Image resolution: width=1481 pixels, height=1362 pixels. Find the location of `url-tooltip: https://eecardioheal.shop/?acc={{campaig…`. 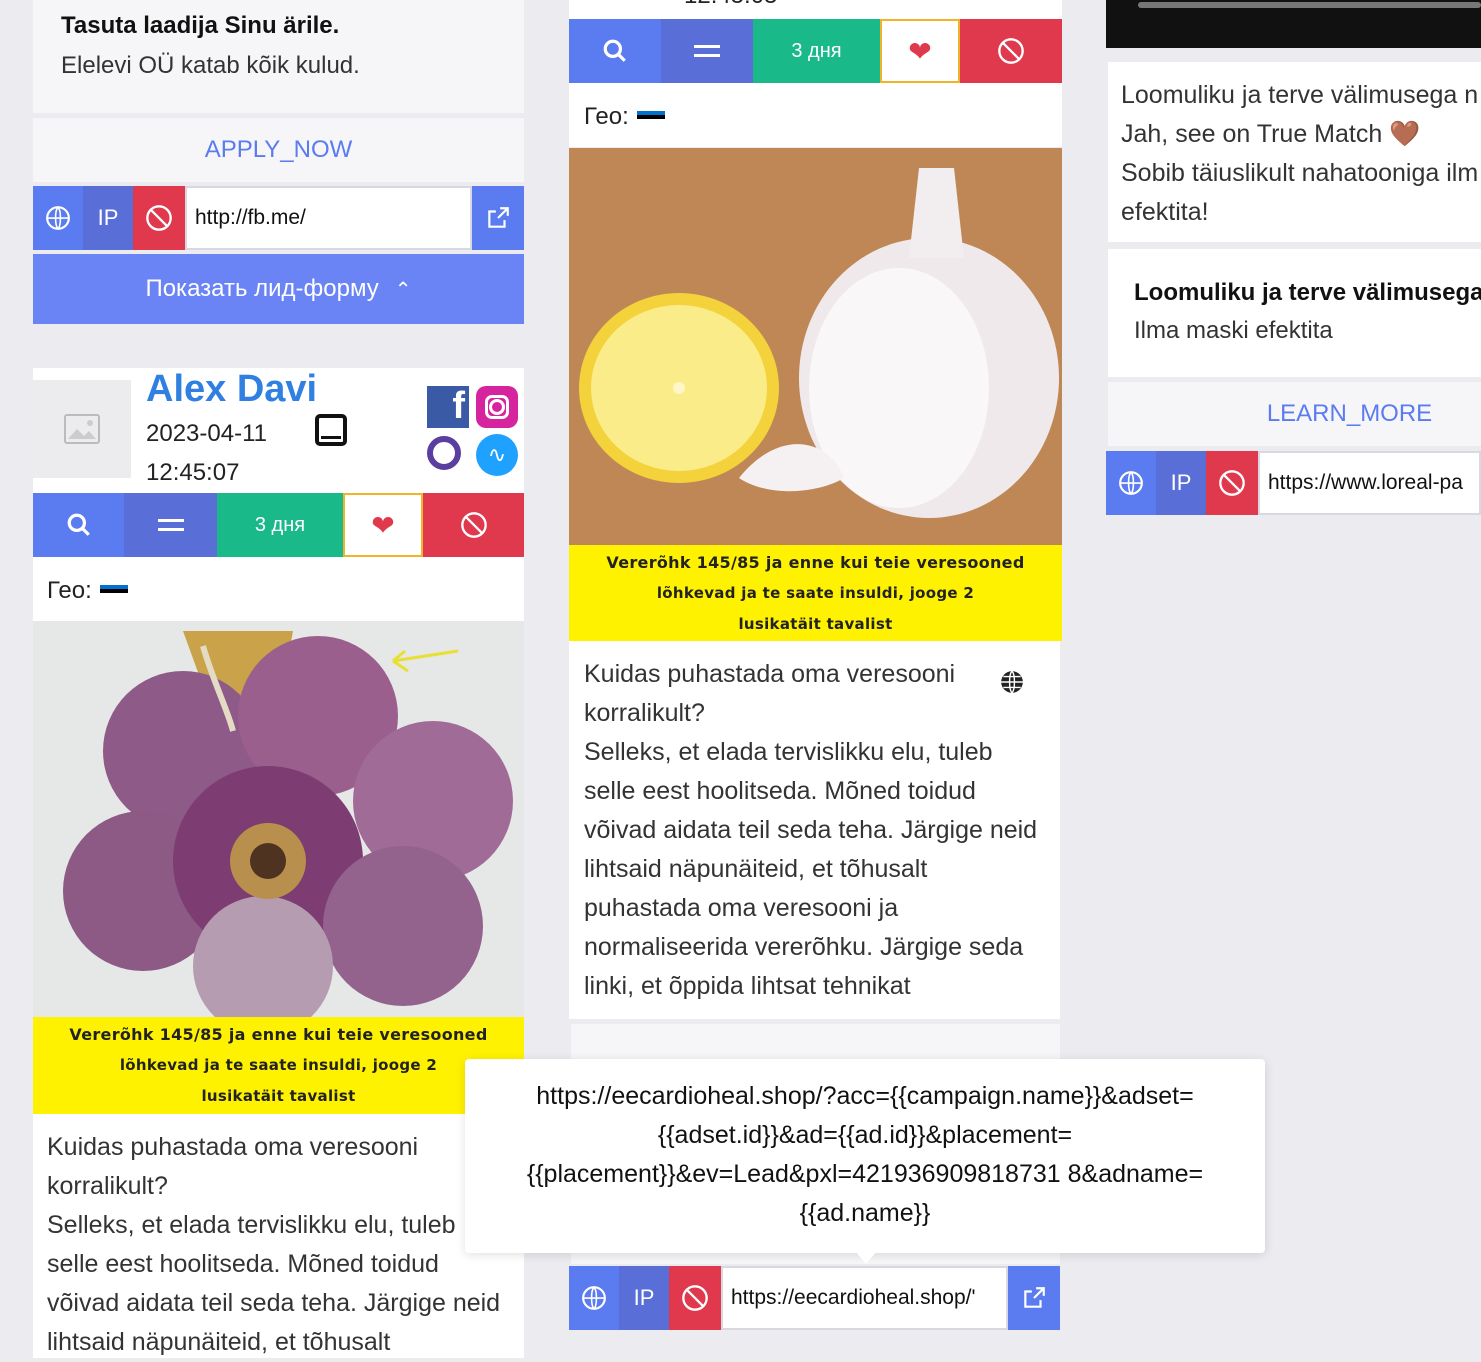

url-tooltip: https://eecardioheal.shop/?acc={{campaig… is located at coordinates (865, 1156).